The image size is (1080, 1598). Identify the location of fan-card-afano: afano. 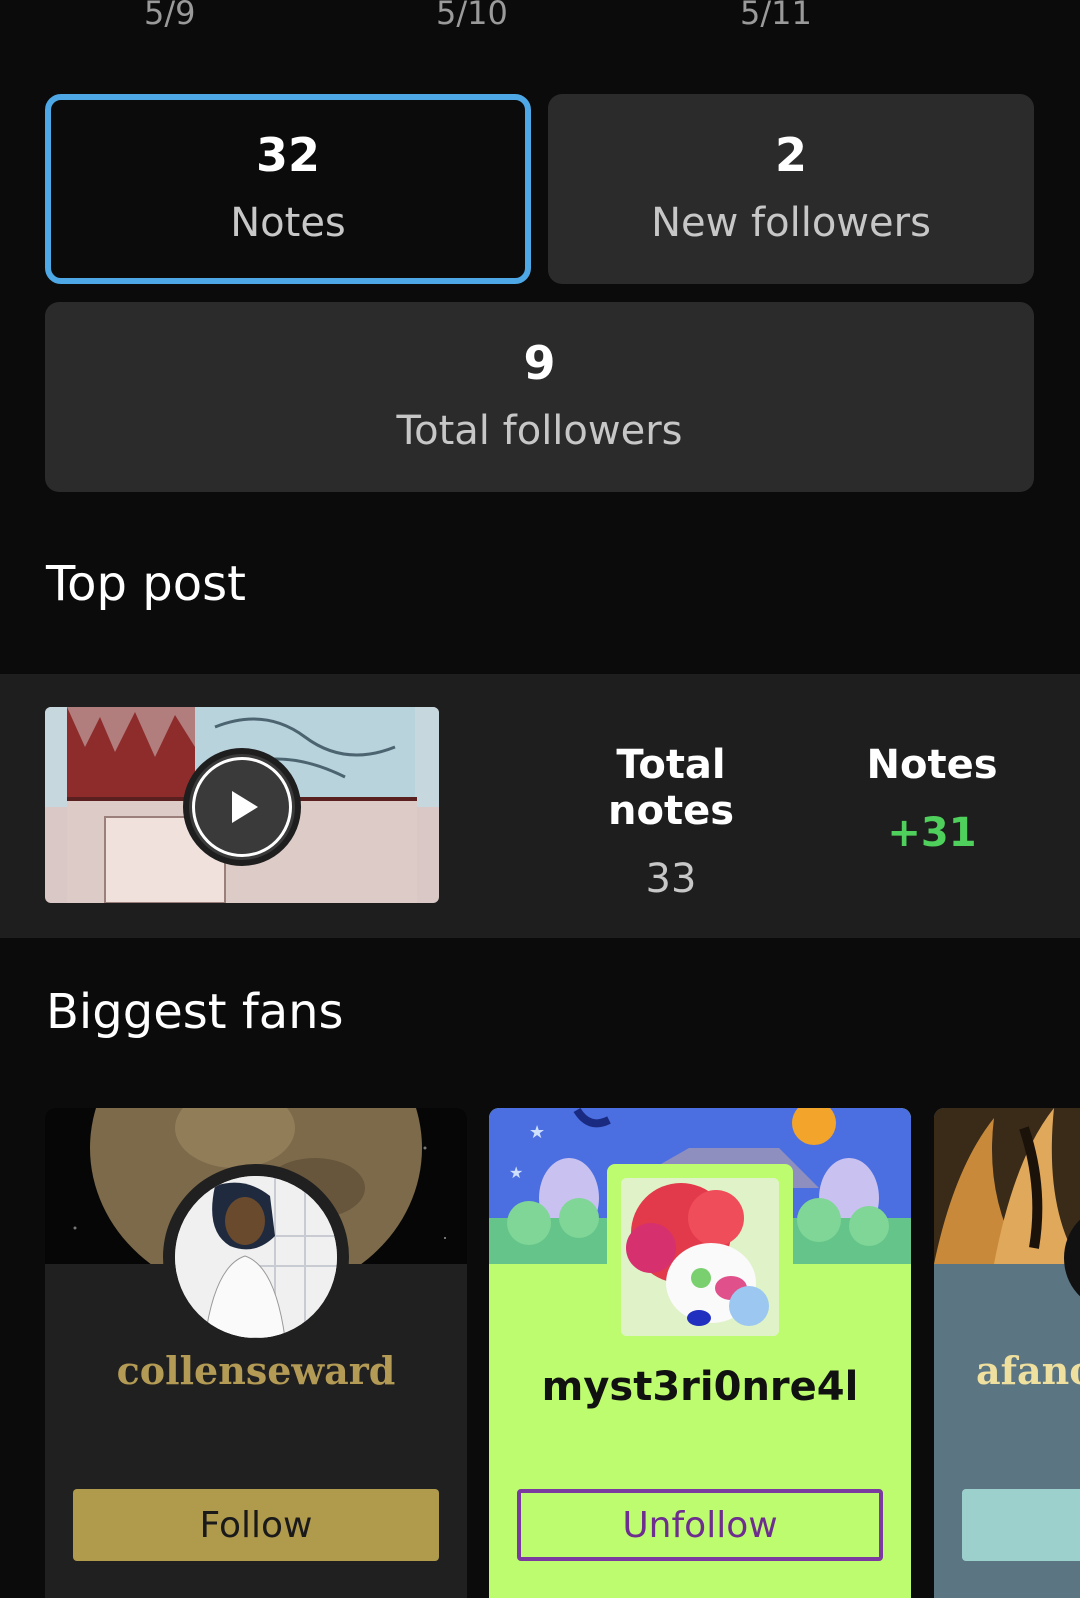
(1007, 1353).